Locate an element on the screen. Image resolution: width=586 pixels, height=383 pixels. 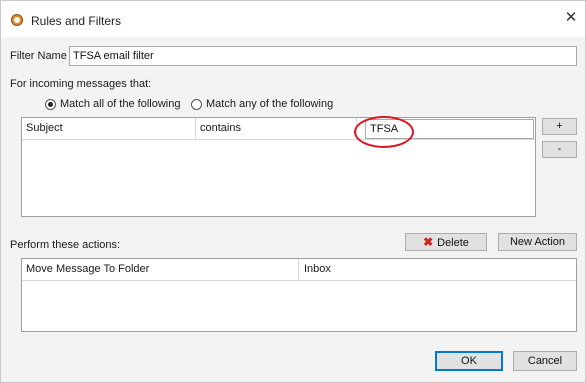
window-title: Rules and Filters is located at coordinates (76, 21).